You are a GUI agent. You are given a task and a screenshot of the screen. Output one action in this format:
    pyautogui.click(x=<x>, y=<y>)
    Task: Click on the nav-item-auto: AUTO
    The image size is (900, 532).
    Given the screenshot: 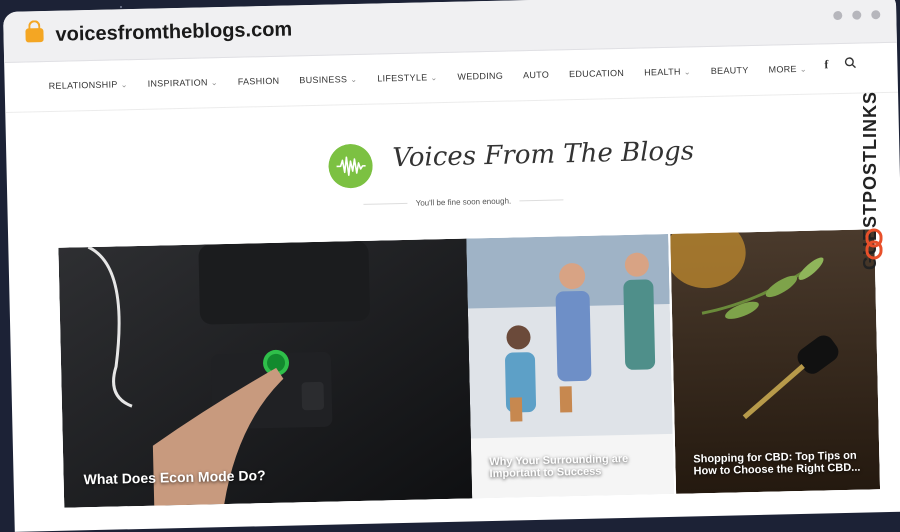 What is the action you would take?
    pyautogui.click(x=536, y=75)
    